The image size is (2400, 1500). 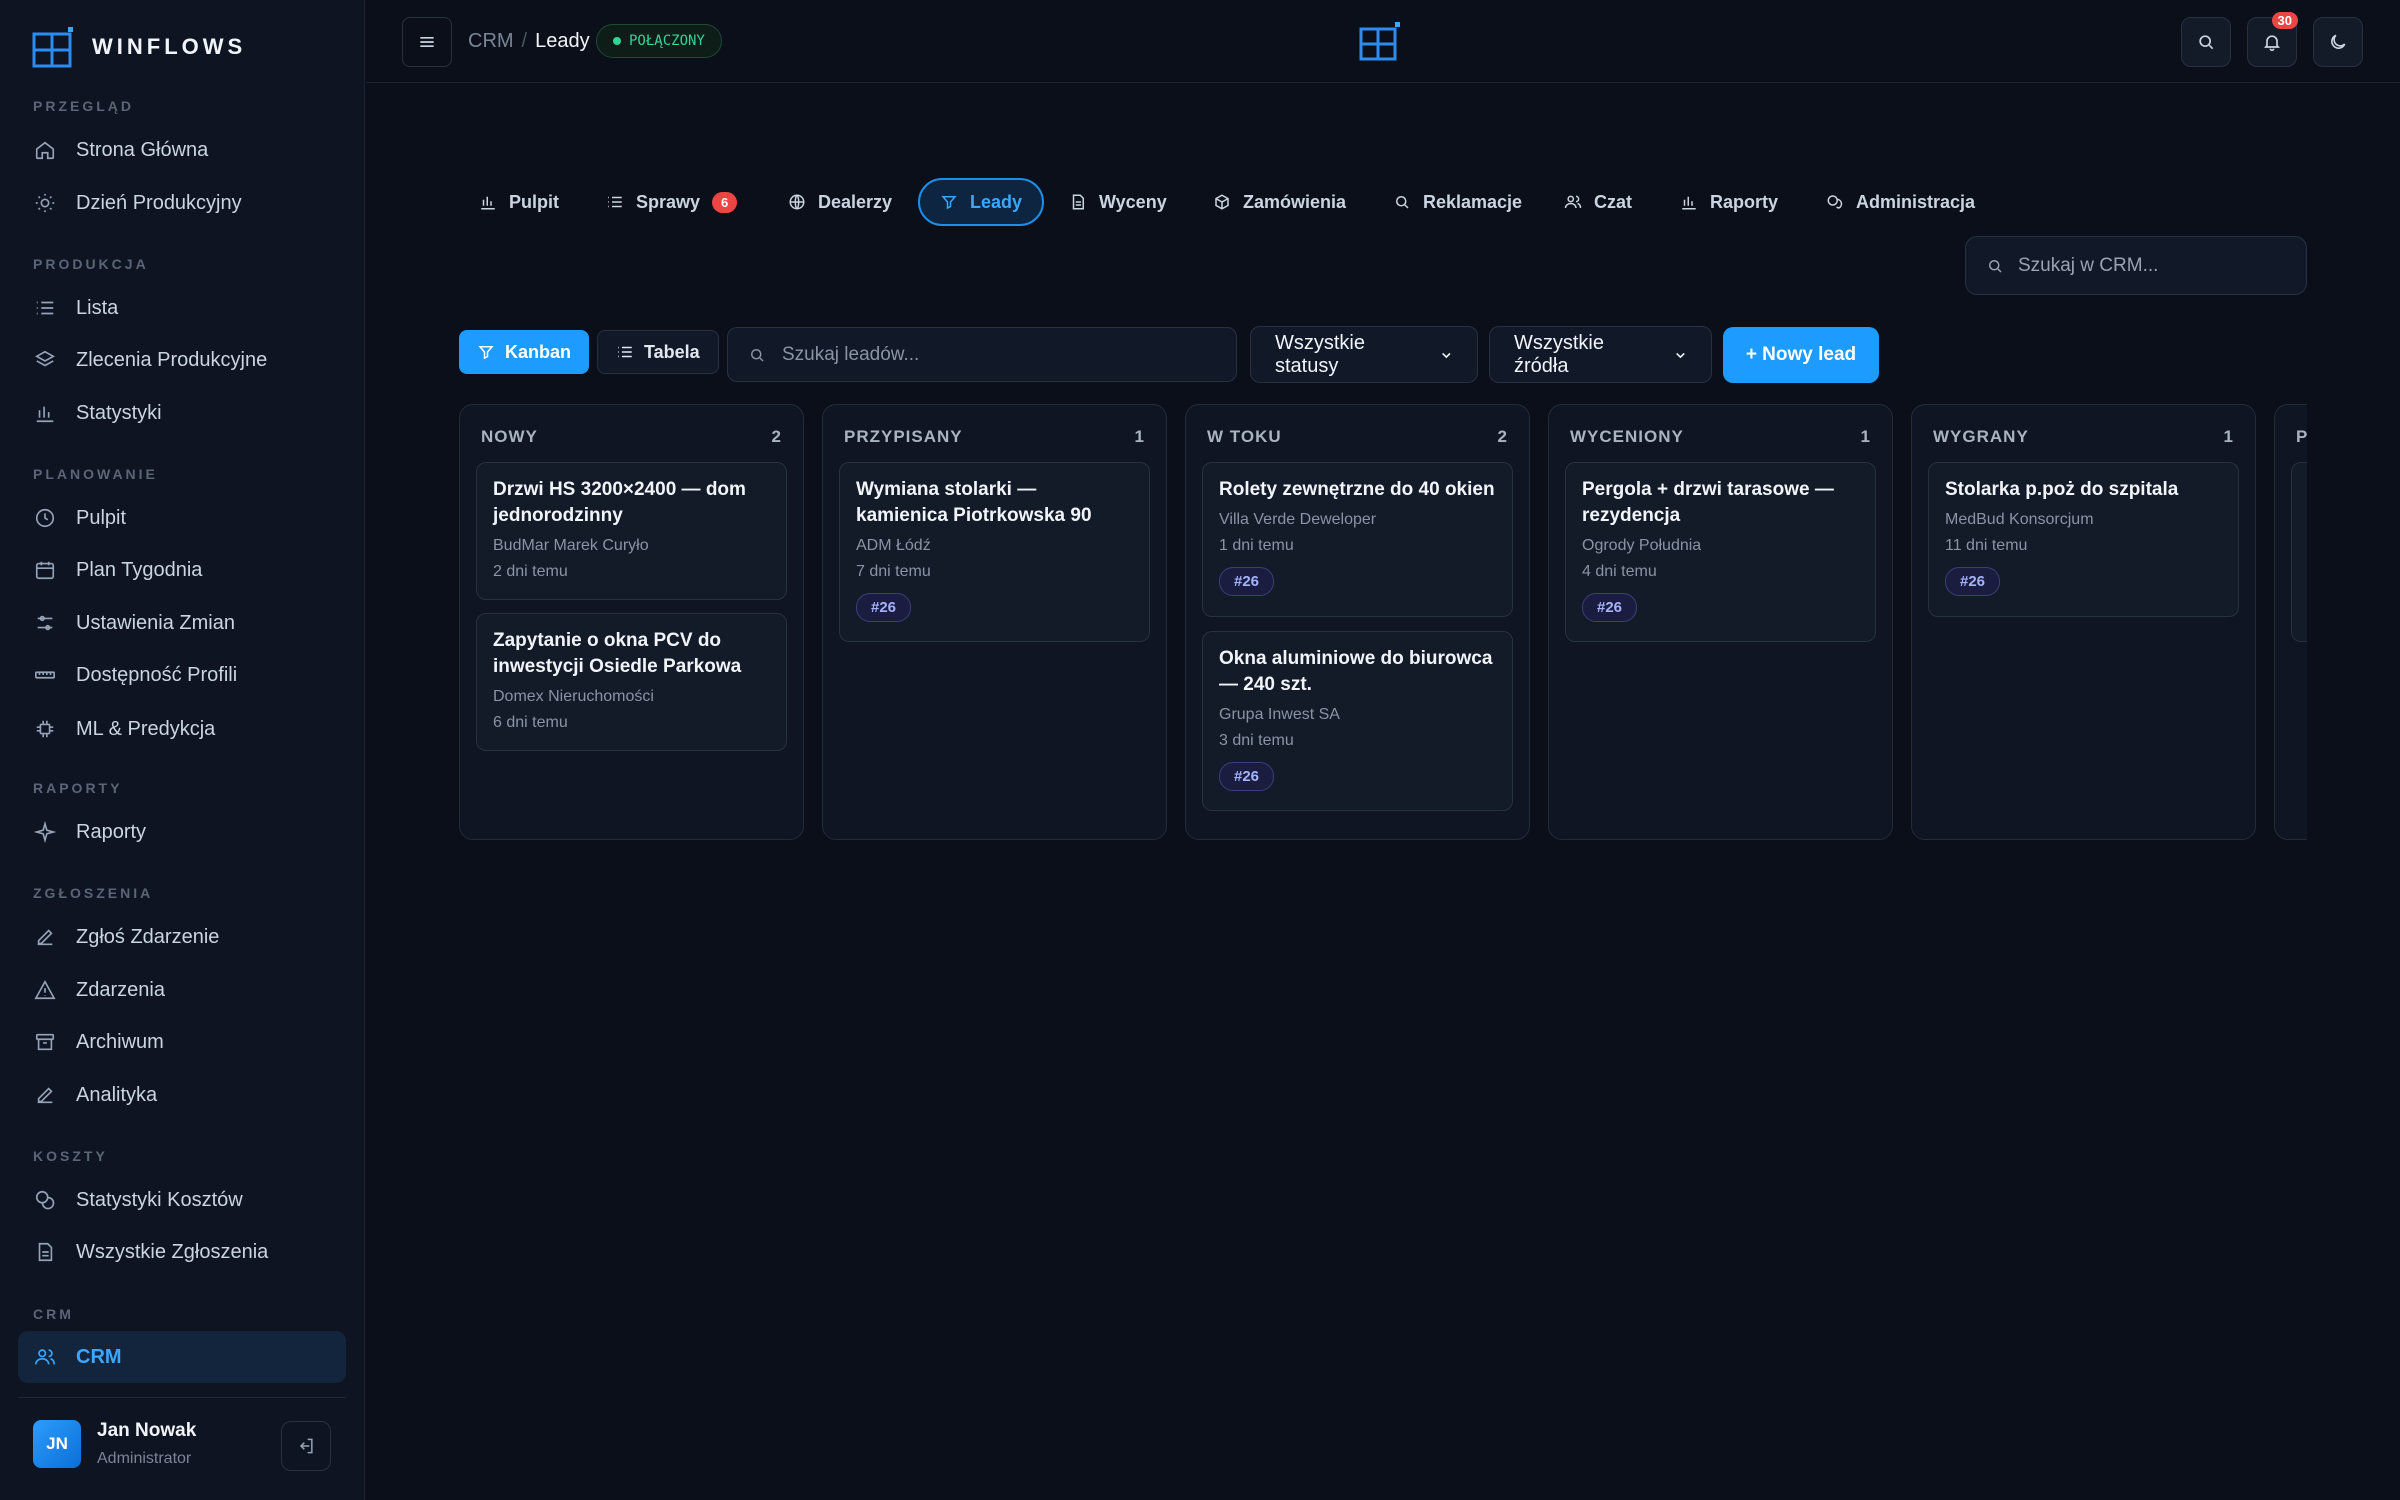 I want to click on notifications-button: 30, so click(x=2272, y=39).